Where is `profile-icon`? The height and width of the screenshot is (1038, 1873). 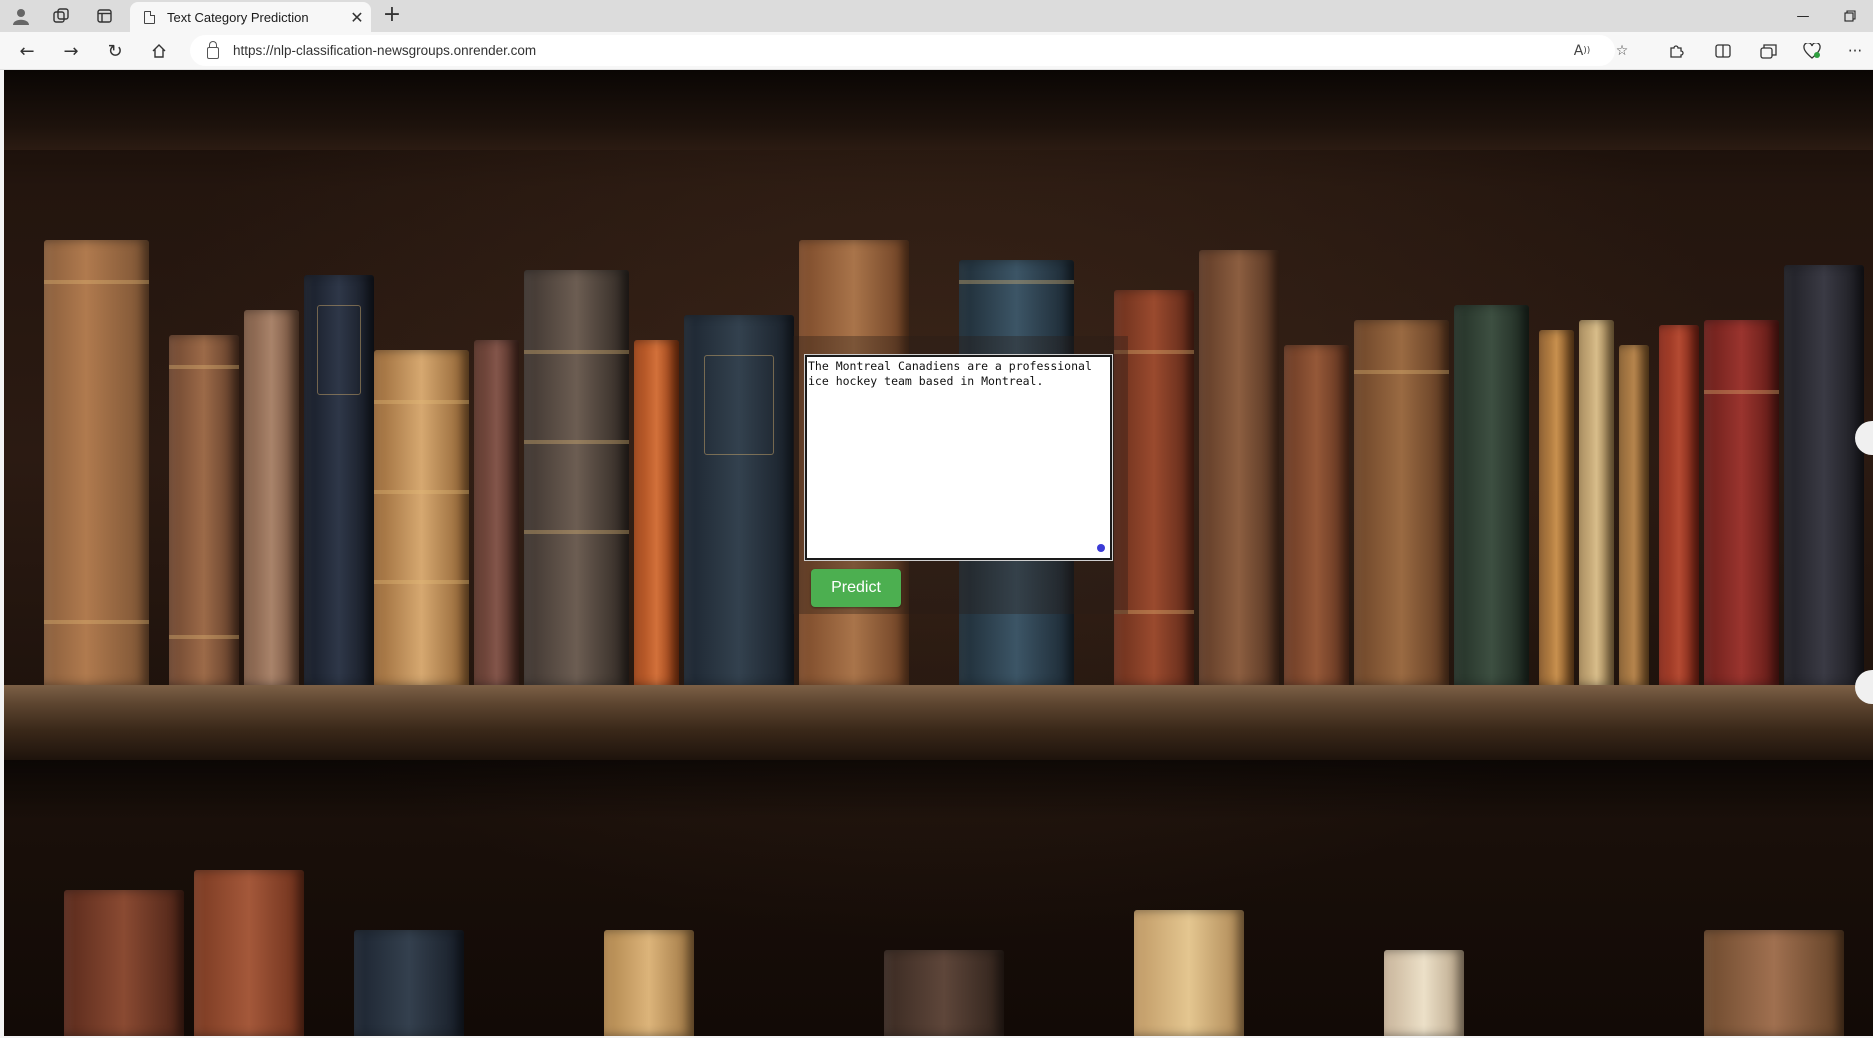 profile-icon is located at coordinates (21, 16).